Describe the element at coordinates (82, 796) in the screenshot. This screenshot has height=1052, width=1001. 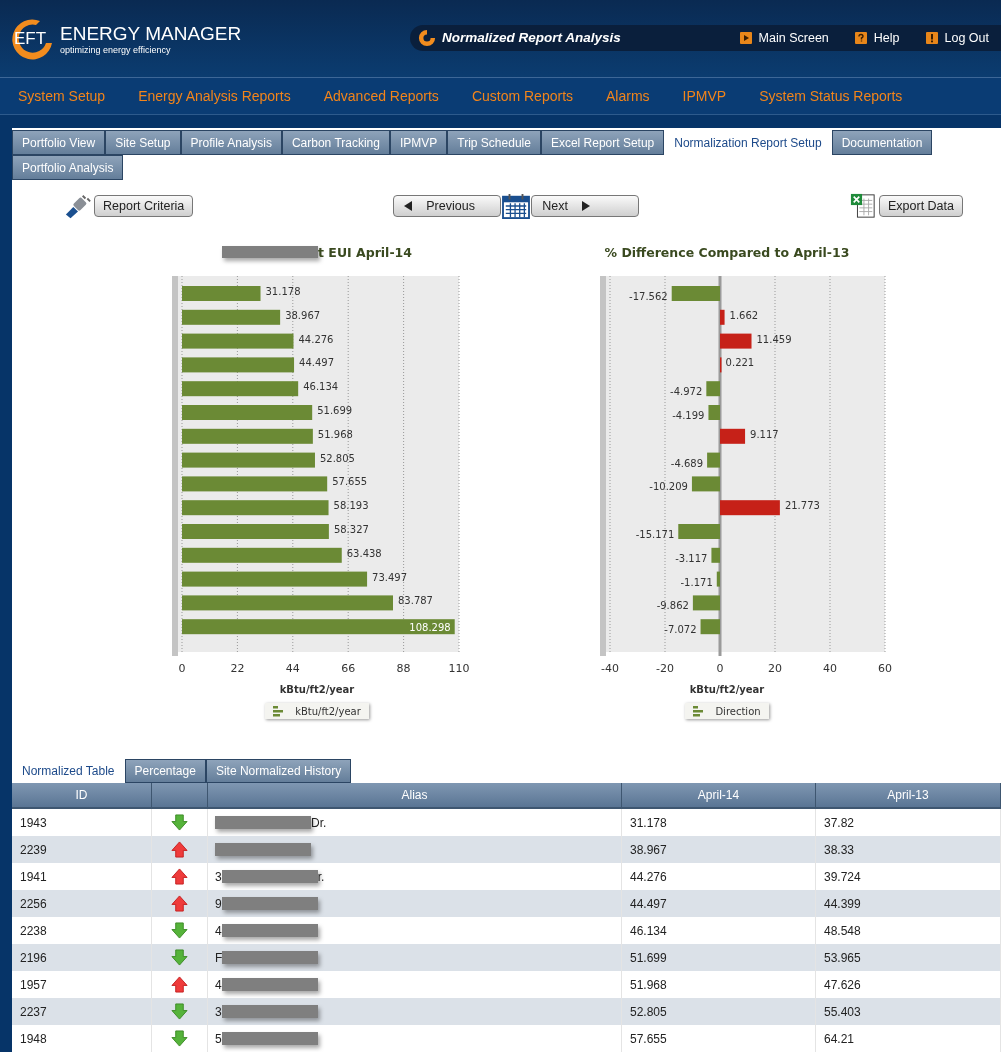
I see `column-header: ID` at that location.